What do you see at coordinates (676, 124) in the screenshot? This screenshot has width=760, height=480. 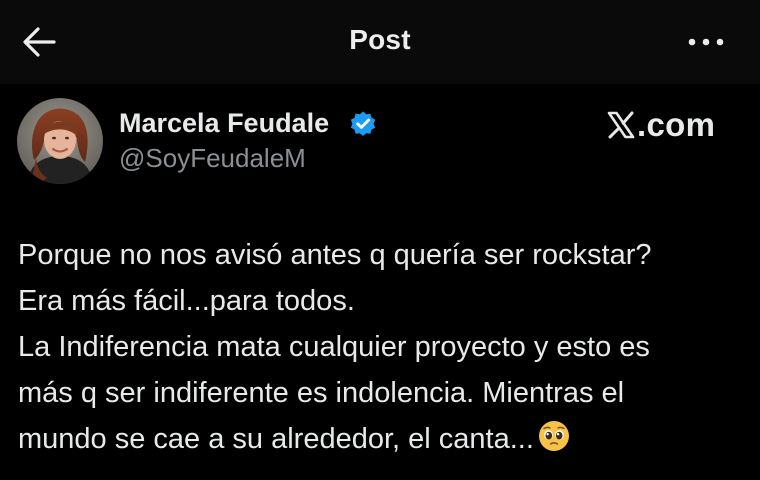 I see `brand-text: .com` at bounding box center [676, 124].